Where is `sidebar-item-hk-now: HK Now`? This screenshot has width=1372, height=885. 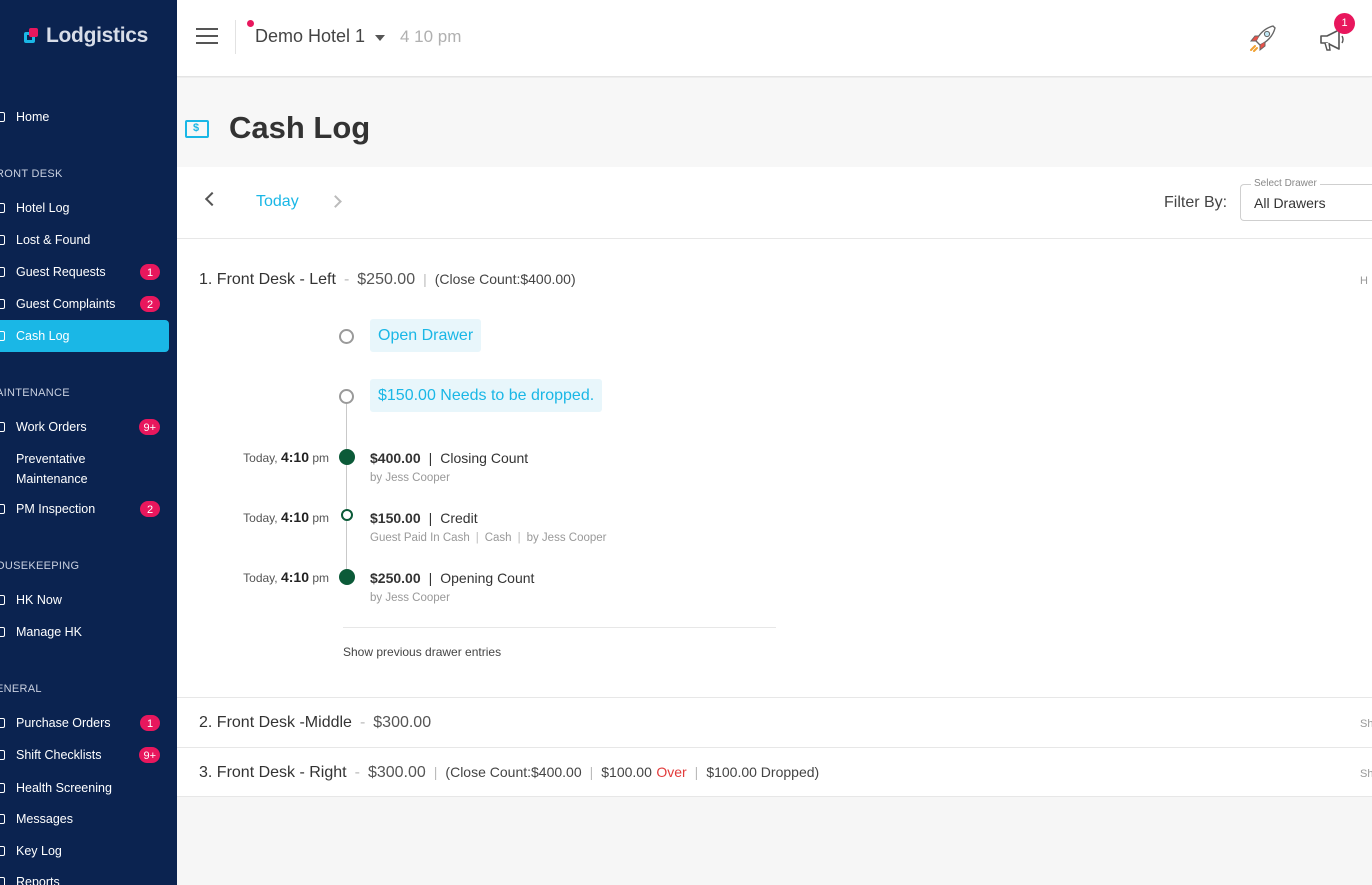
sidebar-item-hk-now: HK Now is located at coordinates (84, 600).